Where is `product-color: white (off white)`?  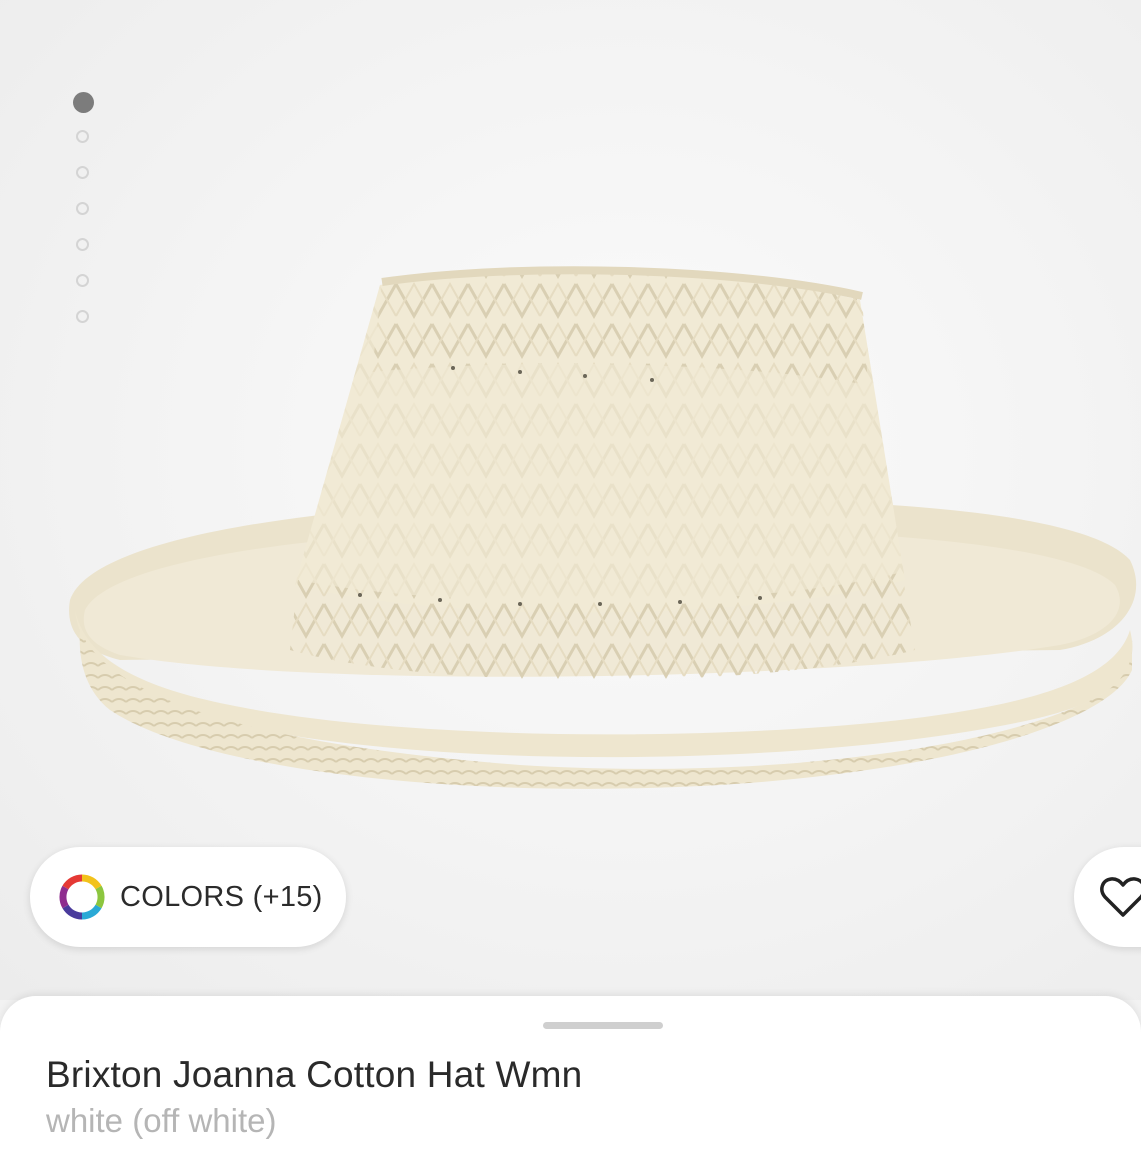 product-color: white (off white) is located at coordinates (161, 1120).